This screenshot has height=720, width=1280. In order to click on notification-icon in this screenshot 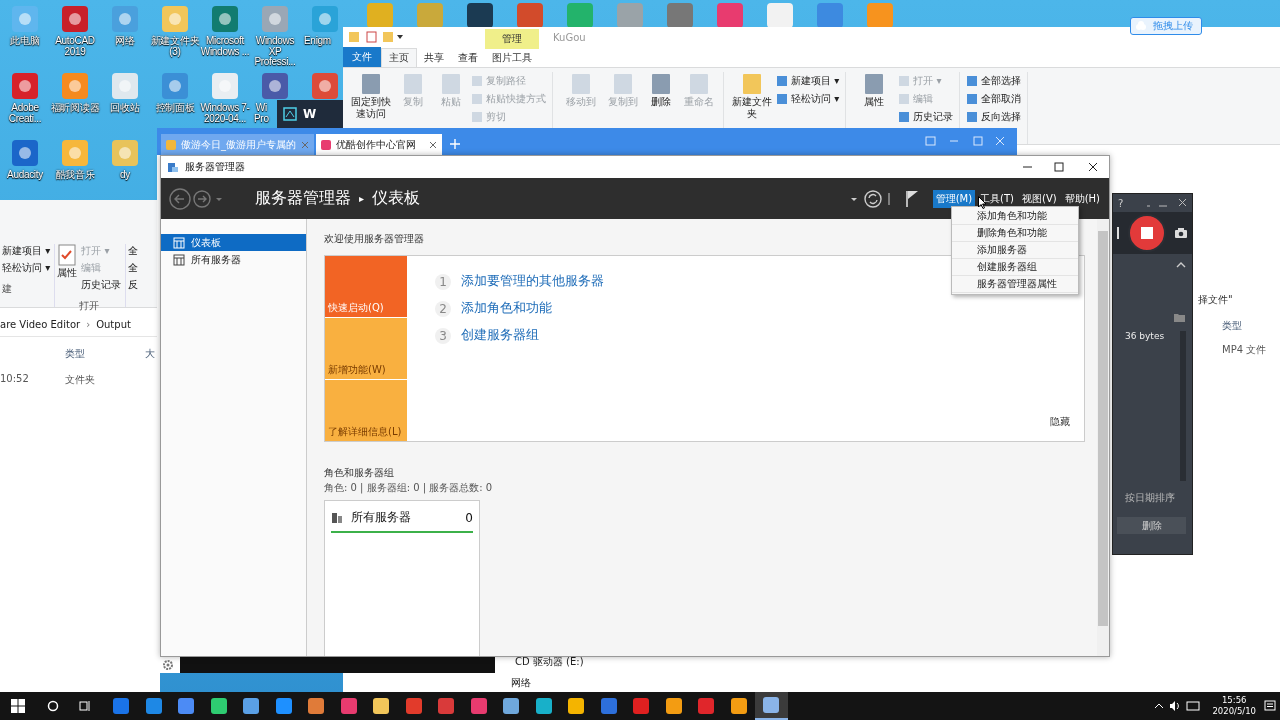, I will do `click(1270, 706)`.